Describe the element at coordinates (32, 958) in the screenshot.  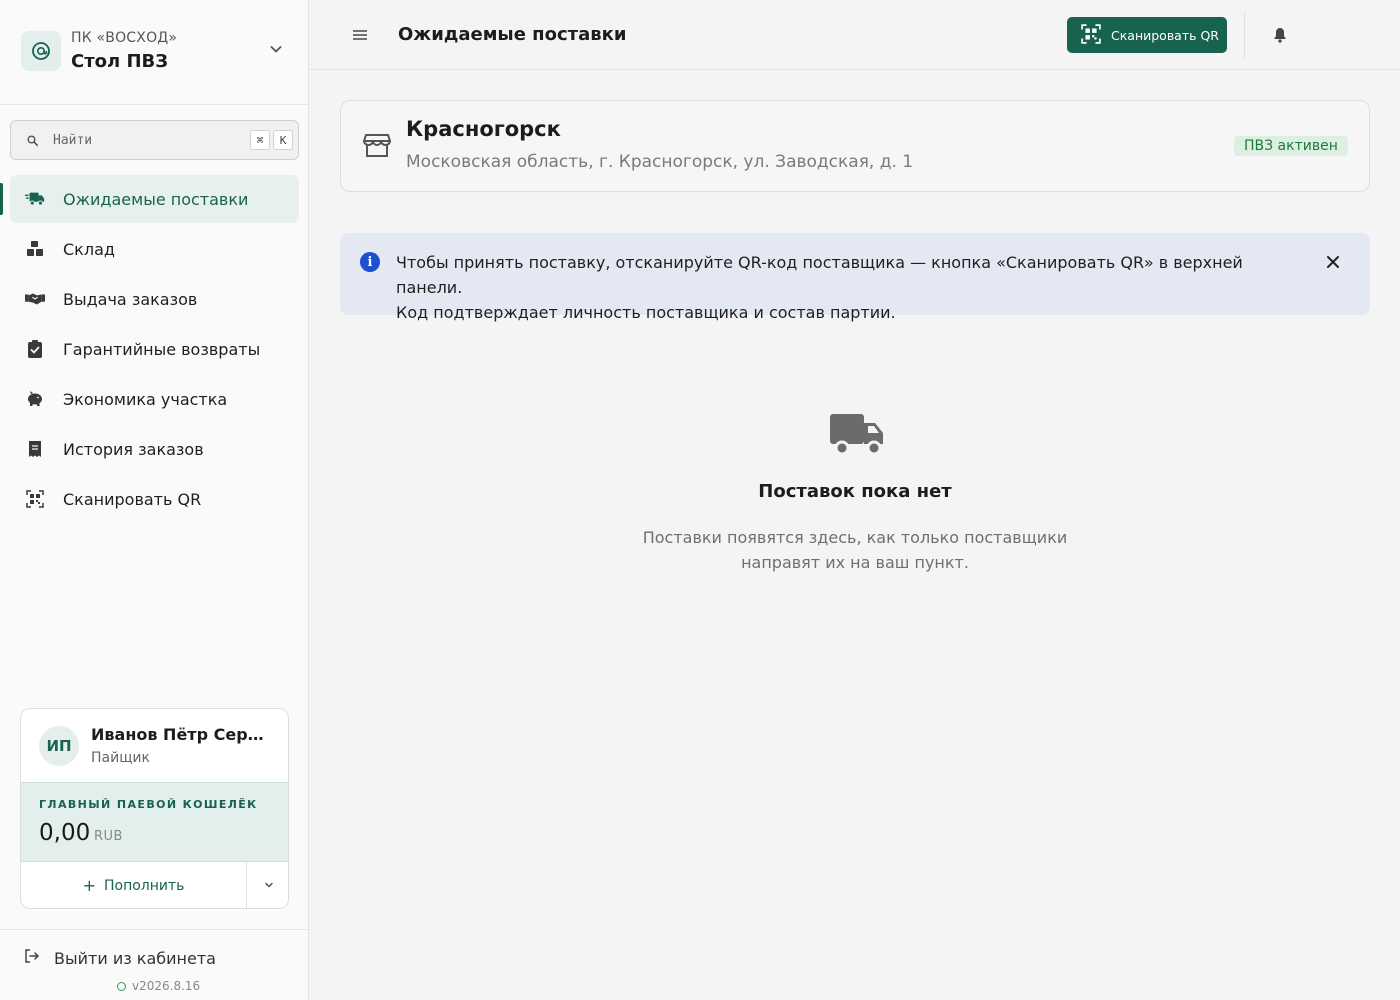
I see `logout-icon` at that location.